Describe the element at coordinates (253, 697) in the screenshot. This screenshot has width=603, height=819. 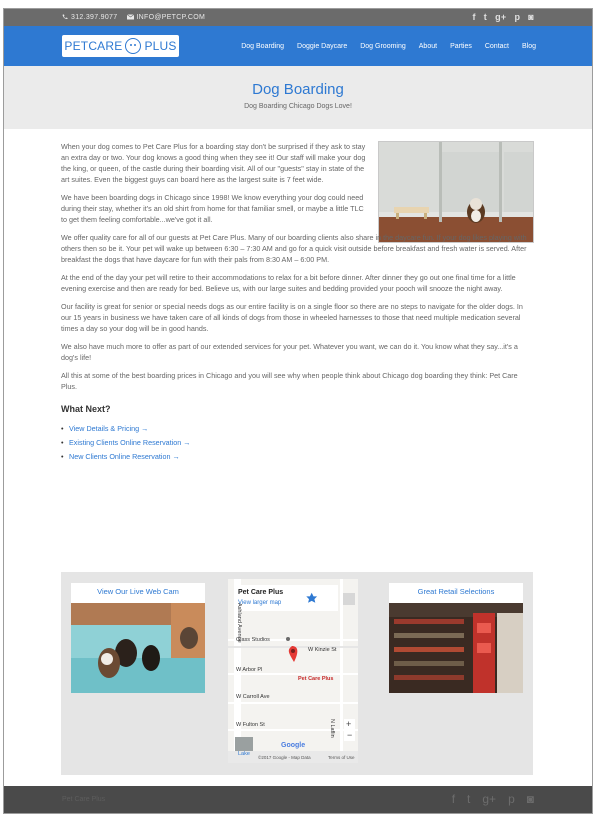
I see `map-label-carroll: W Carroll Ave` at that location.